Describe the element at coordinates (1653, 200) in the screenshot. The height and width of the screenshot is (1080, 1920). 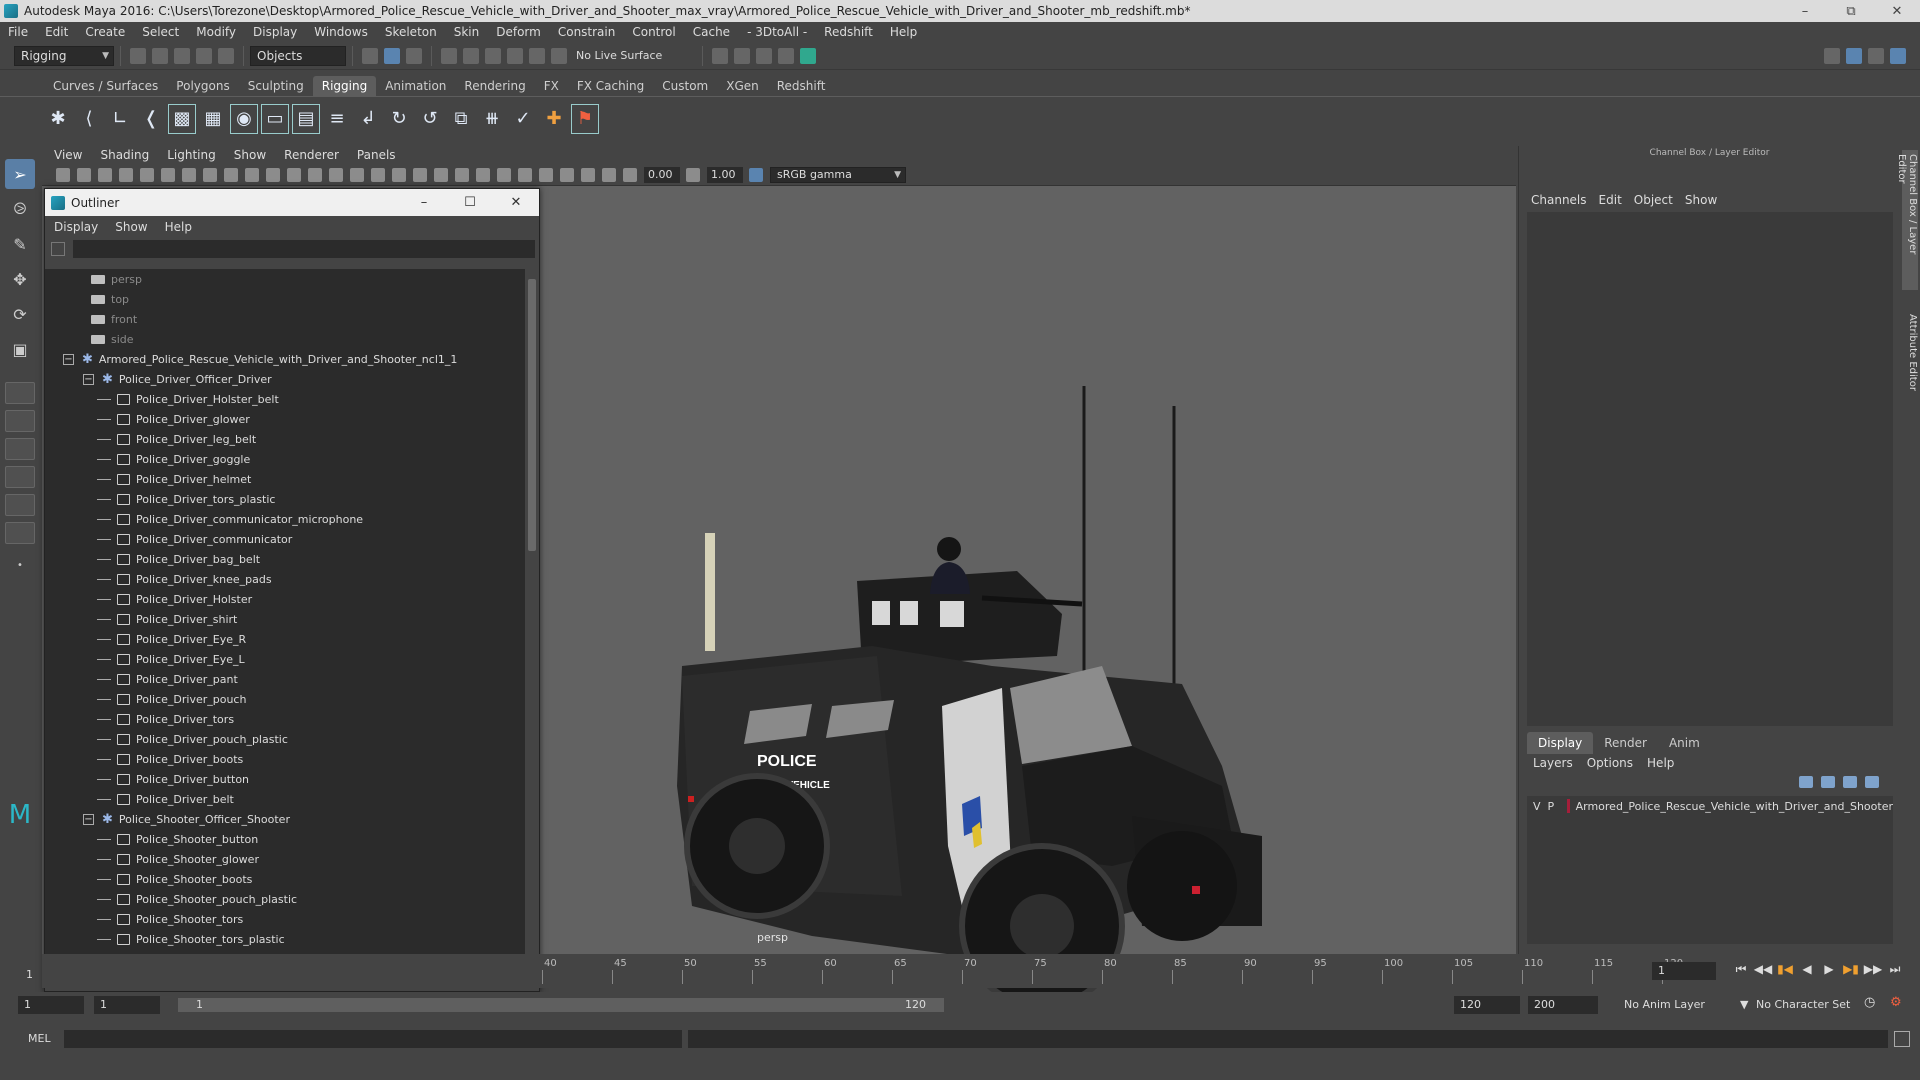
I see `cb-menu-object: Object` at that location.